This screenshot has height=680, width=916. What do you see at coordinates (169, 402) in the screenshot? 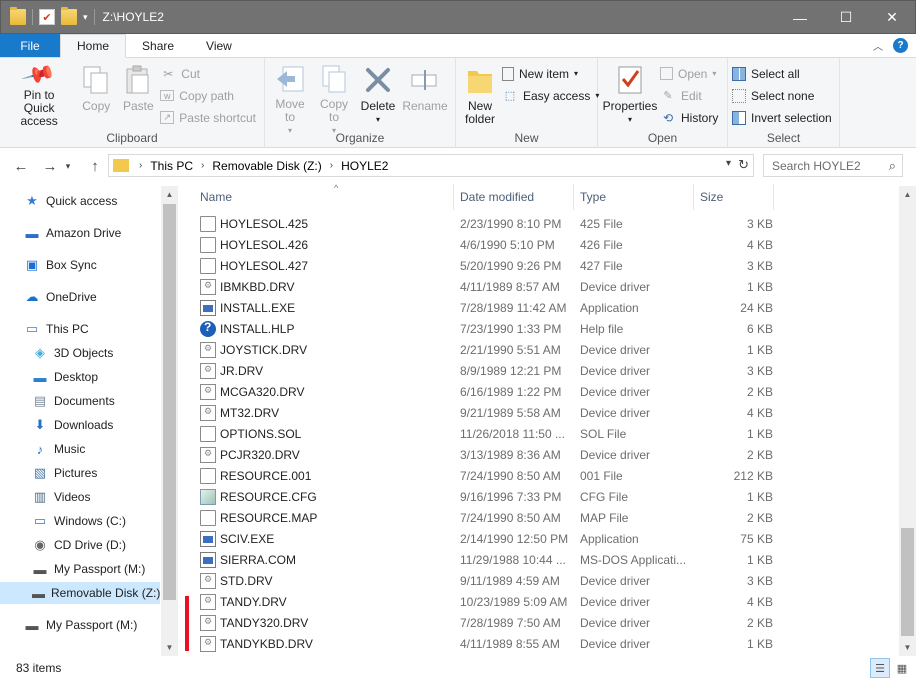
I see `nav-scroll-thumb` at bounding box center [169, 402].